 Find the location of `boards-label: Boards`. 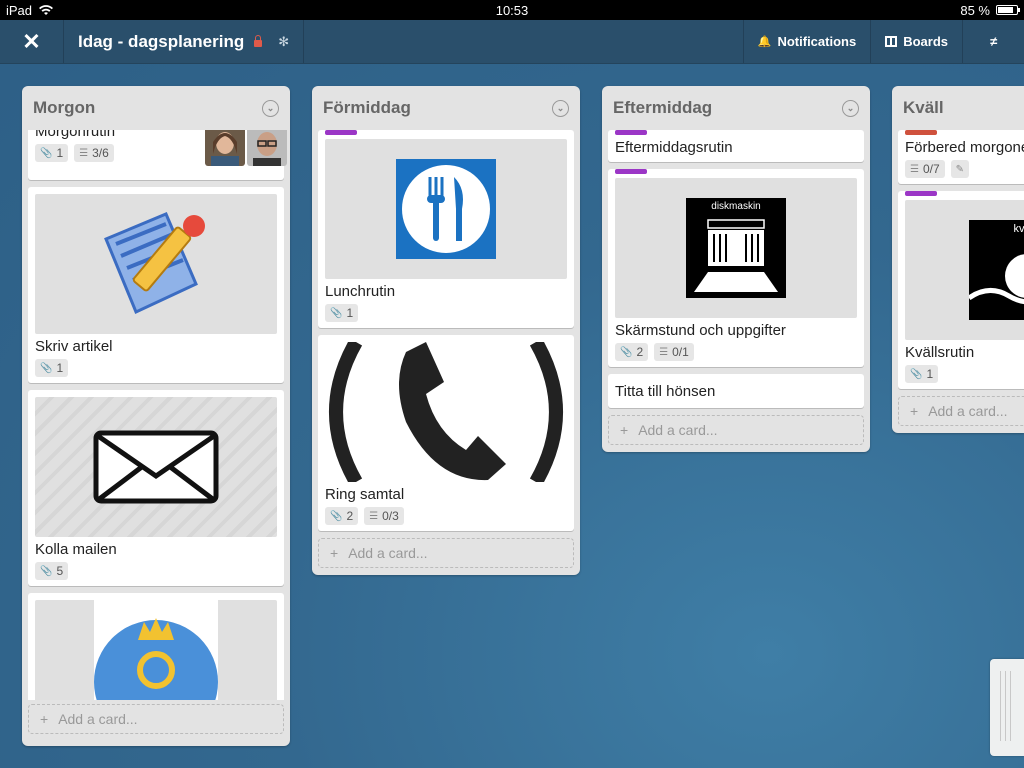

boards-label: Boards is located at coordinates (925, 41).